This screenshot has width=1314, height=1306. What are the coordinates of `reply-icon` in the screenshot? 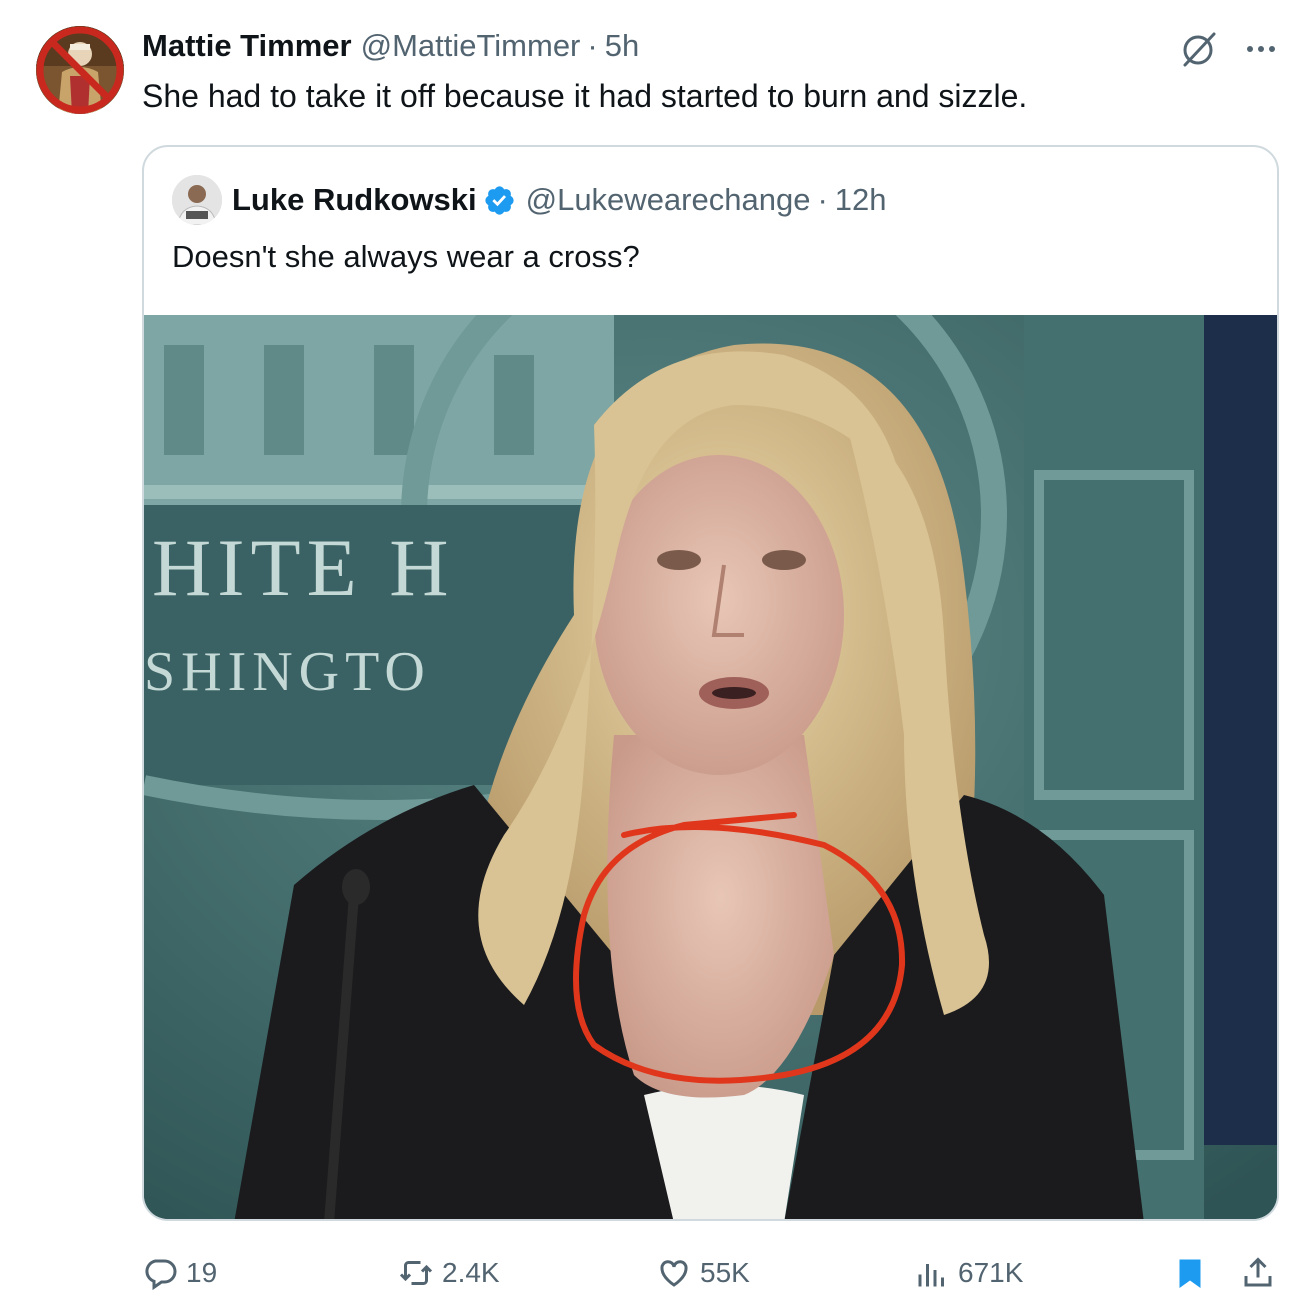 It's located at (161, 1275).